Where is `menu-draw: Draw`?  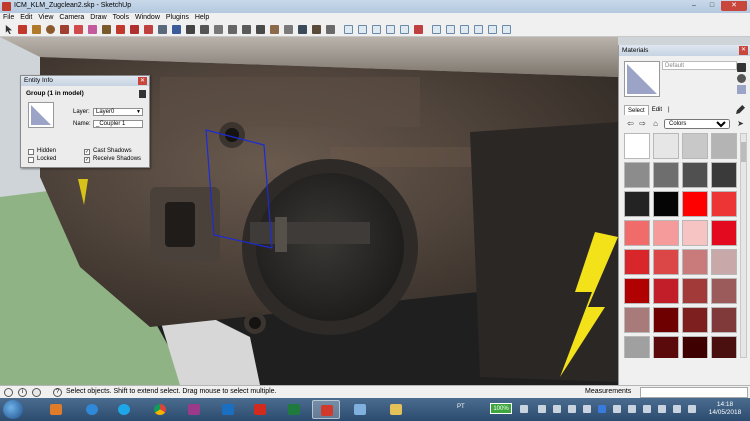
menu-draw: Draw is located at coordinates (98, 18).